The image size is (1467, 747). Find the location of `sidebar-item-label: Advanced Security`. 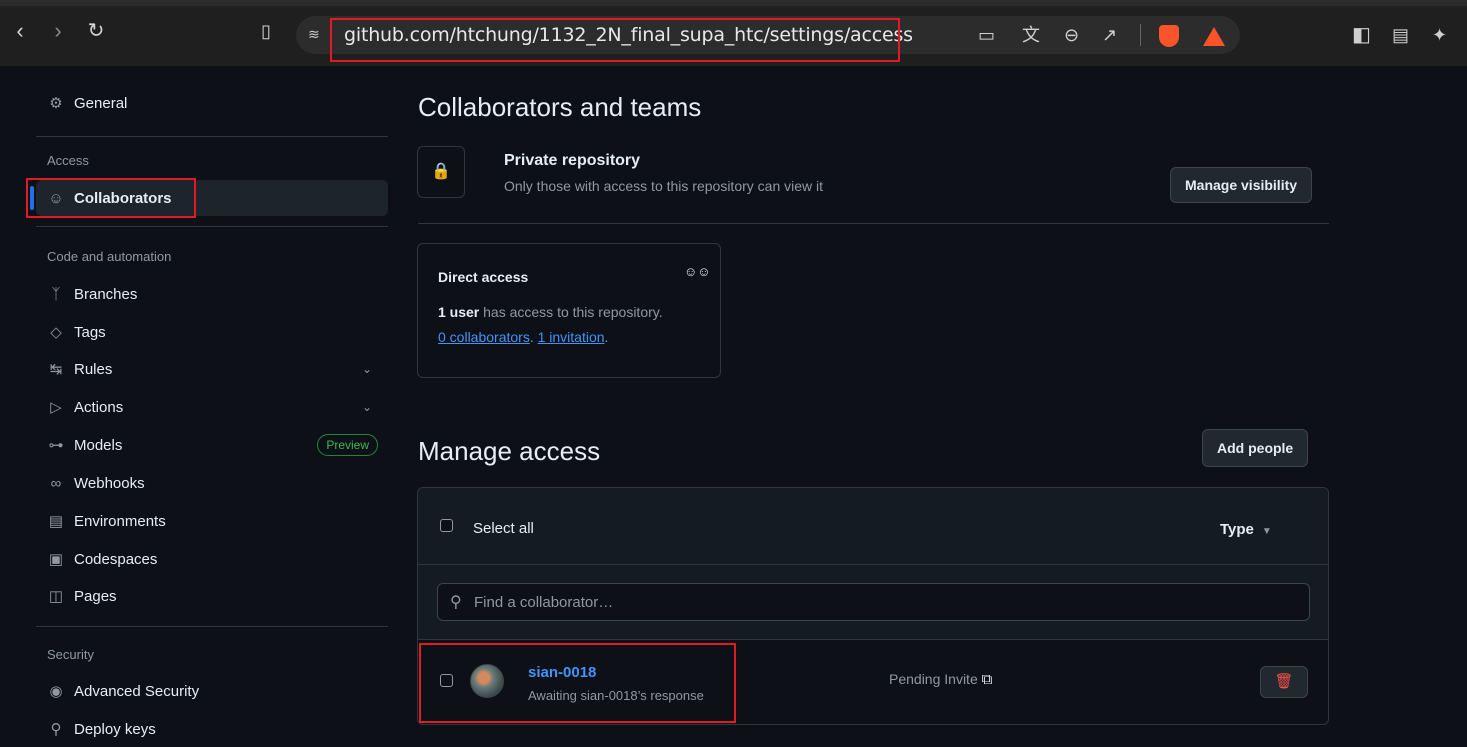

sidebar-item-label: Advanced Security is located at coordinates (137, 691).